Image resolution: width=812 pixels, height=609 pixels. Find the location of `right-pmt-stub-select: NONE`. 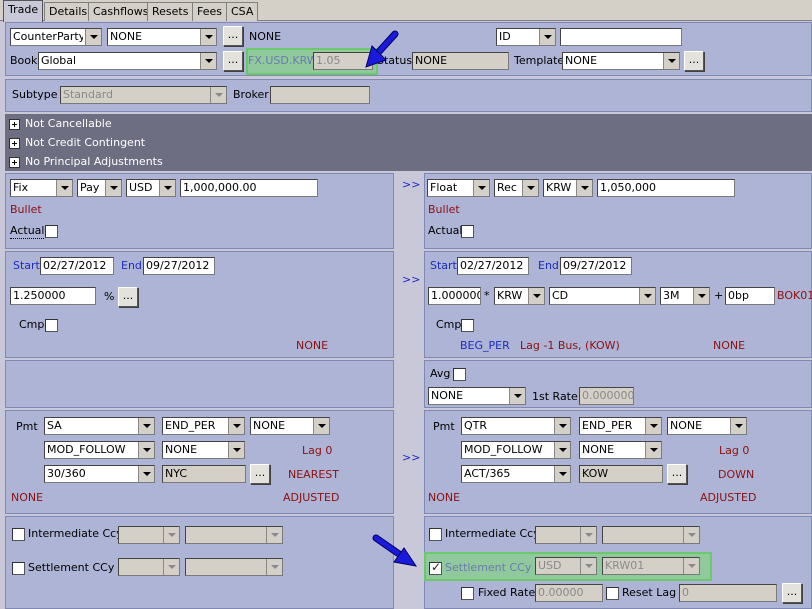

right-pmt-stub-select: NONE is located at coordinates (707, 426).